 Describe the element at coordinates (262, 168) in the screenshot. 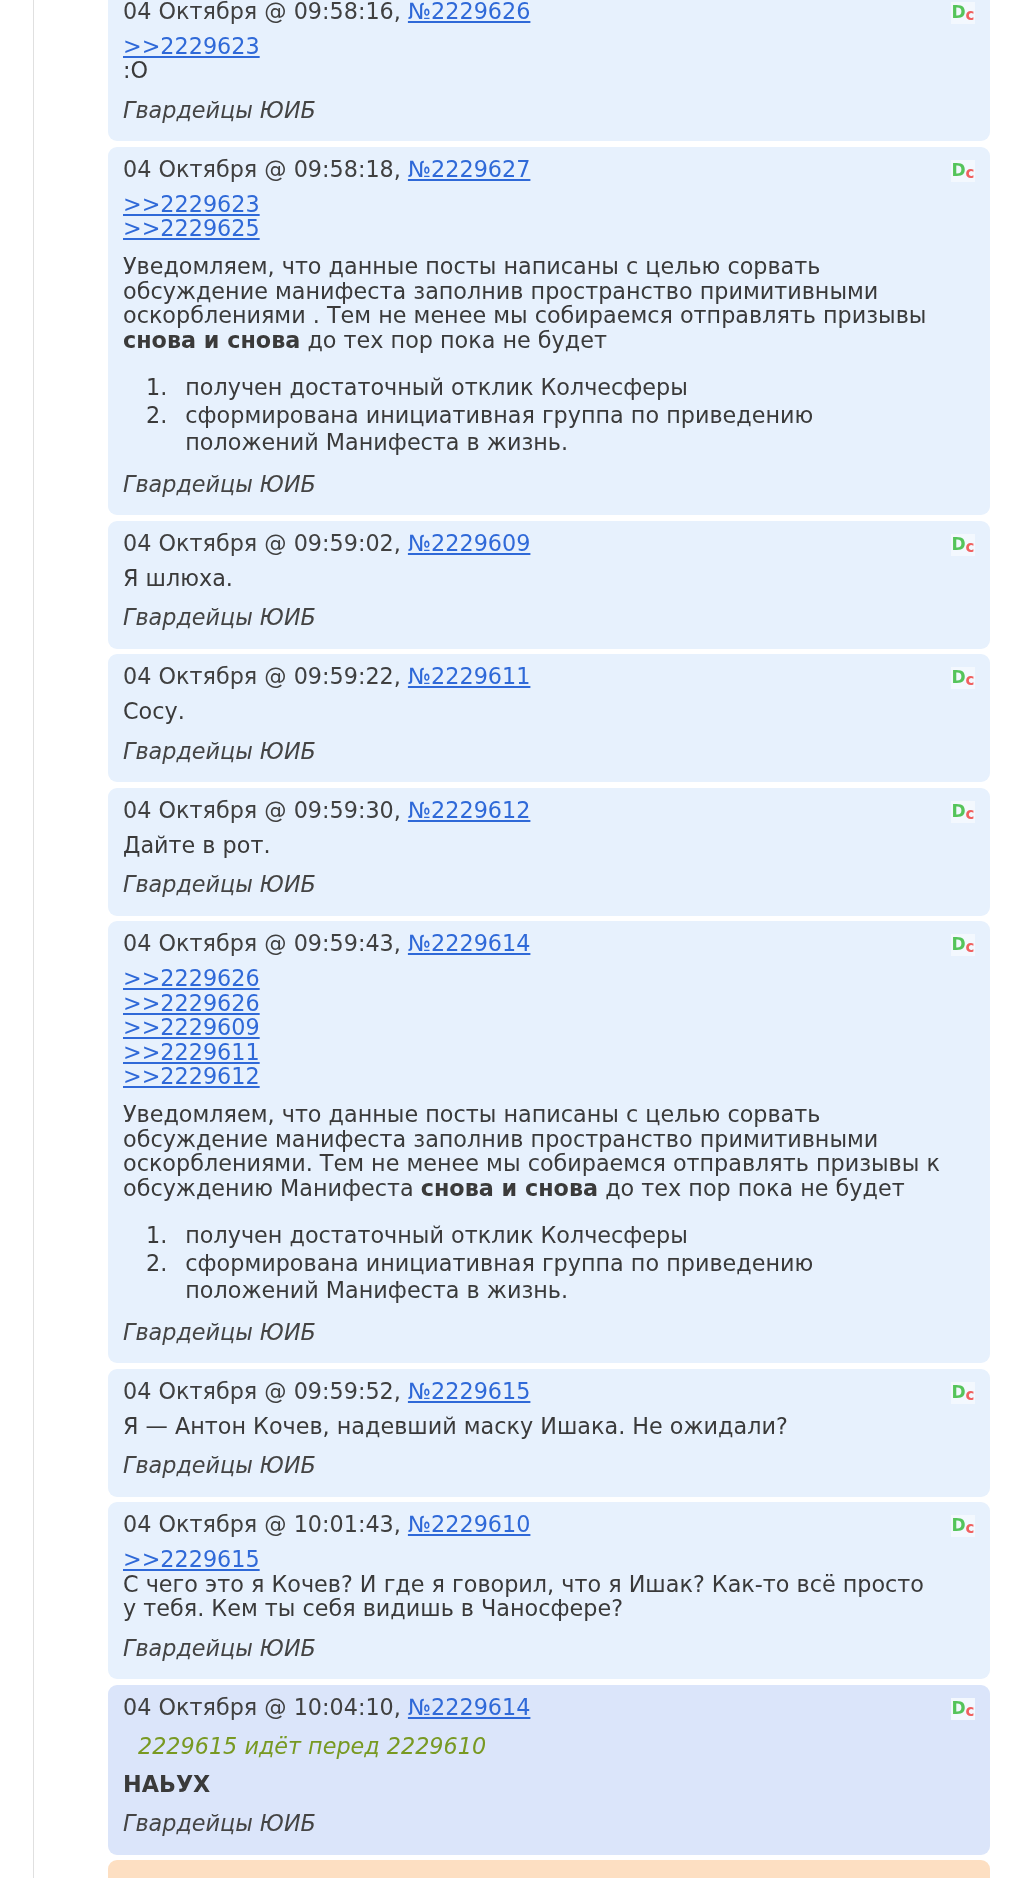

I see `post-date: 04 Октября @ 09:58:18,` at that location.